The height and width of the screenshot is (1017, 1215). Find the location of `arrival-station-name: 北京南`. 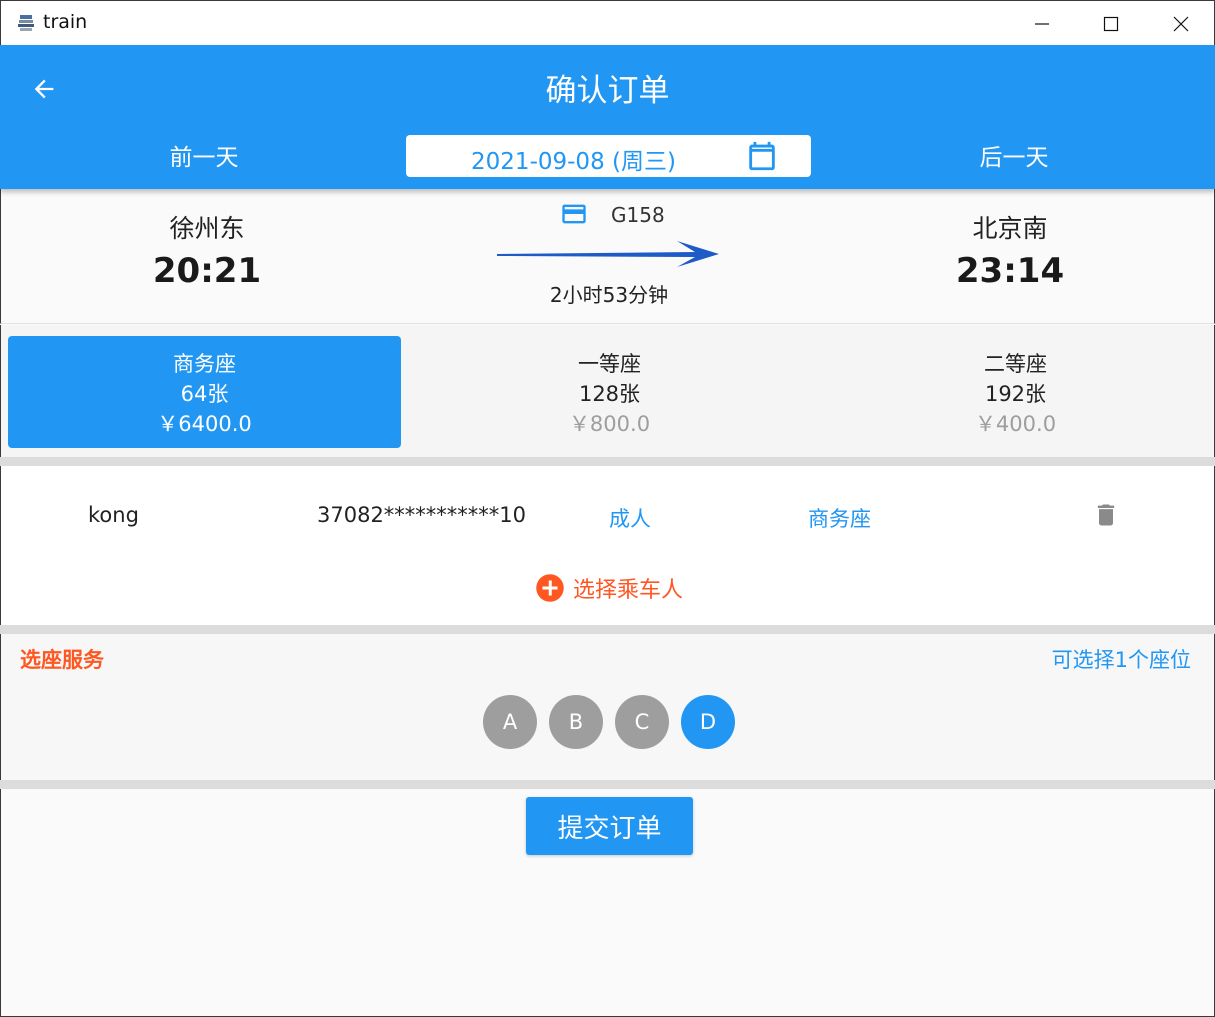

arrival-station-name: 北京南 is located at coordinates (1010, 228).